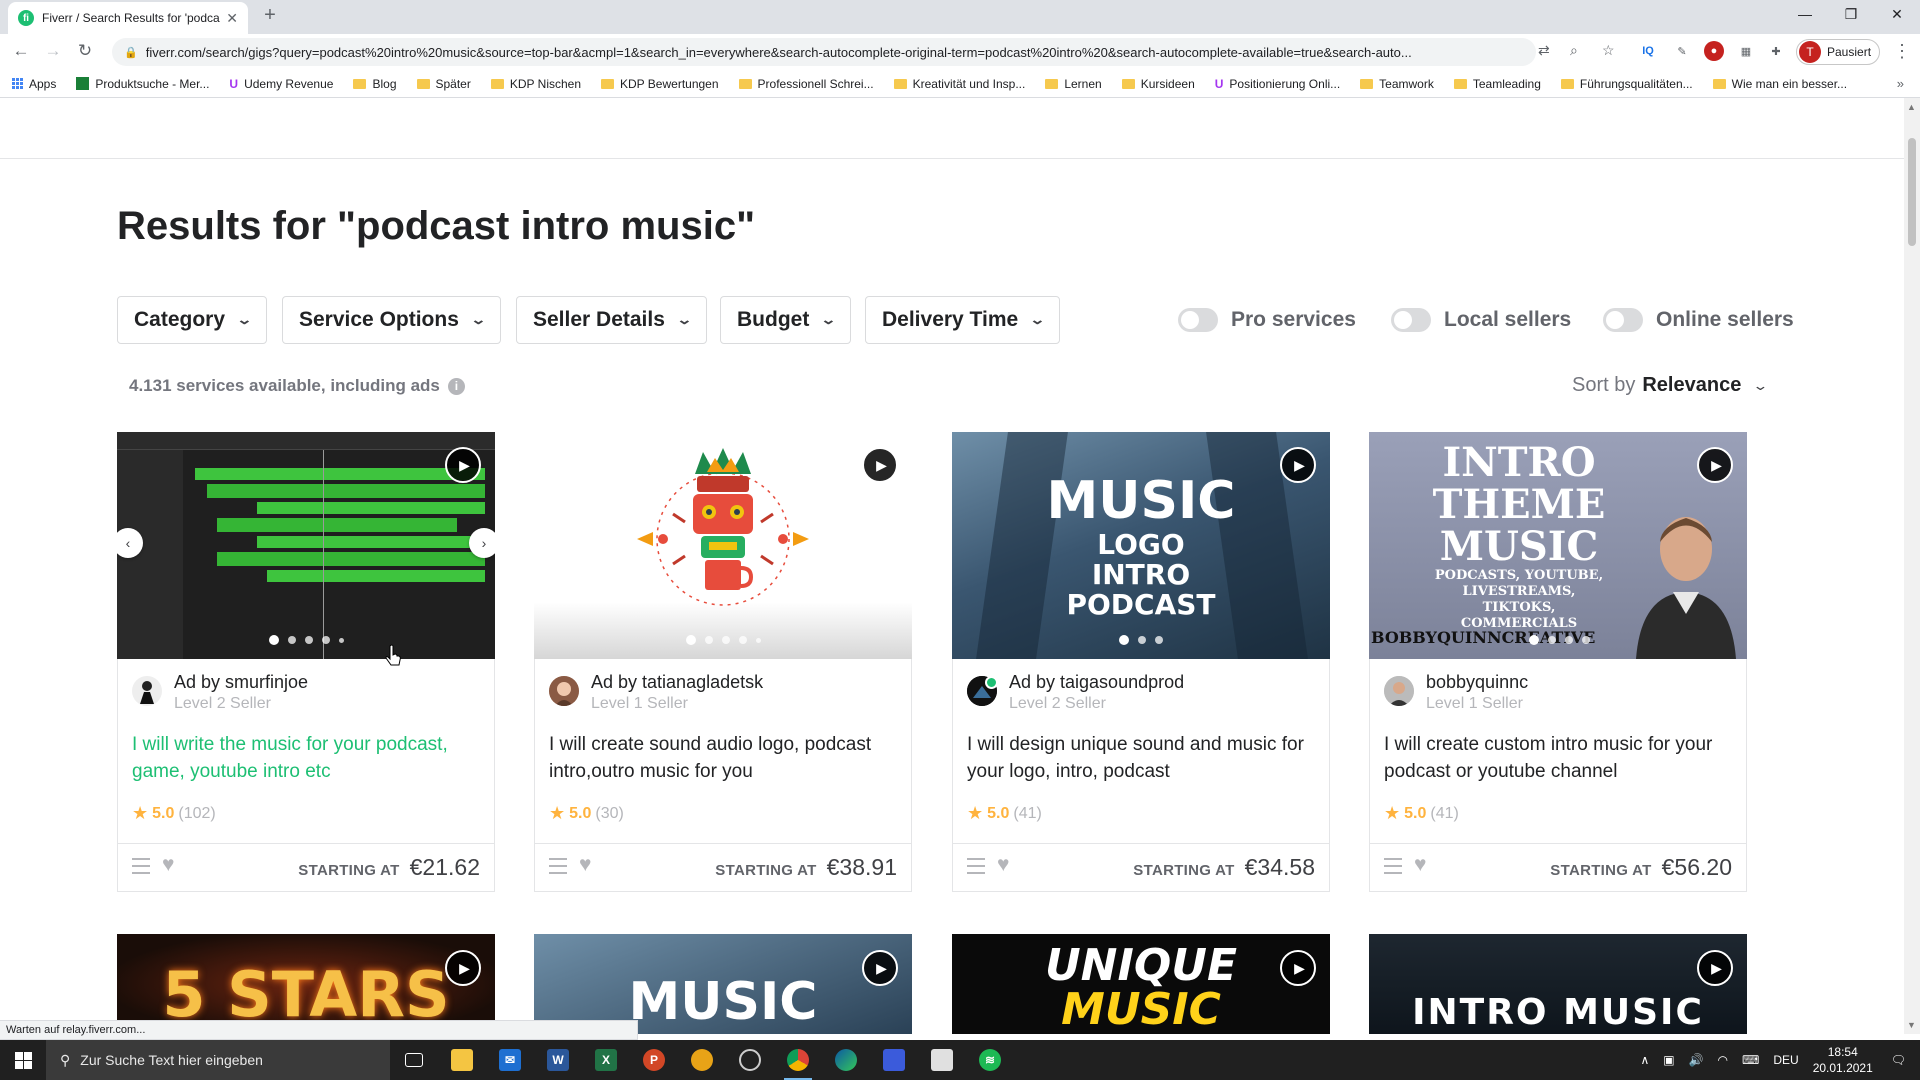 This screenshot has width=1920, height=1080. What do you see at coordinates (34, 84) in the screenshot?
I see `bookmark-apps: Apps` at bounding box center [34, 84].